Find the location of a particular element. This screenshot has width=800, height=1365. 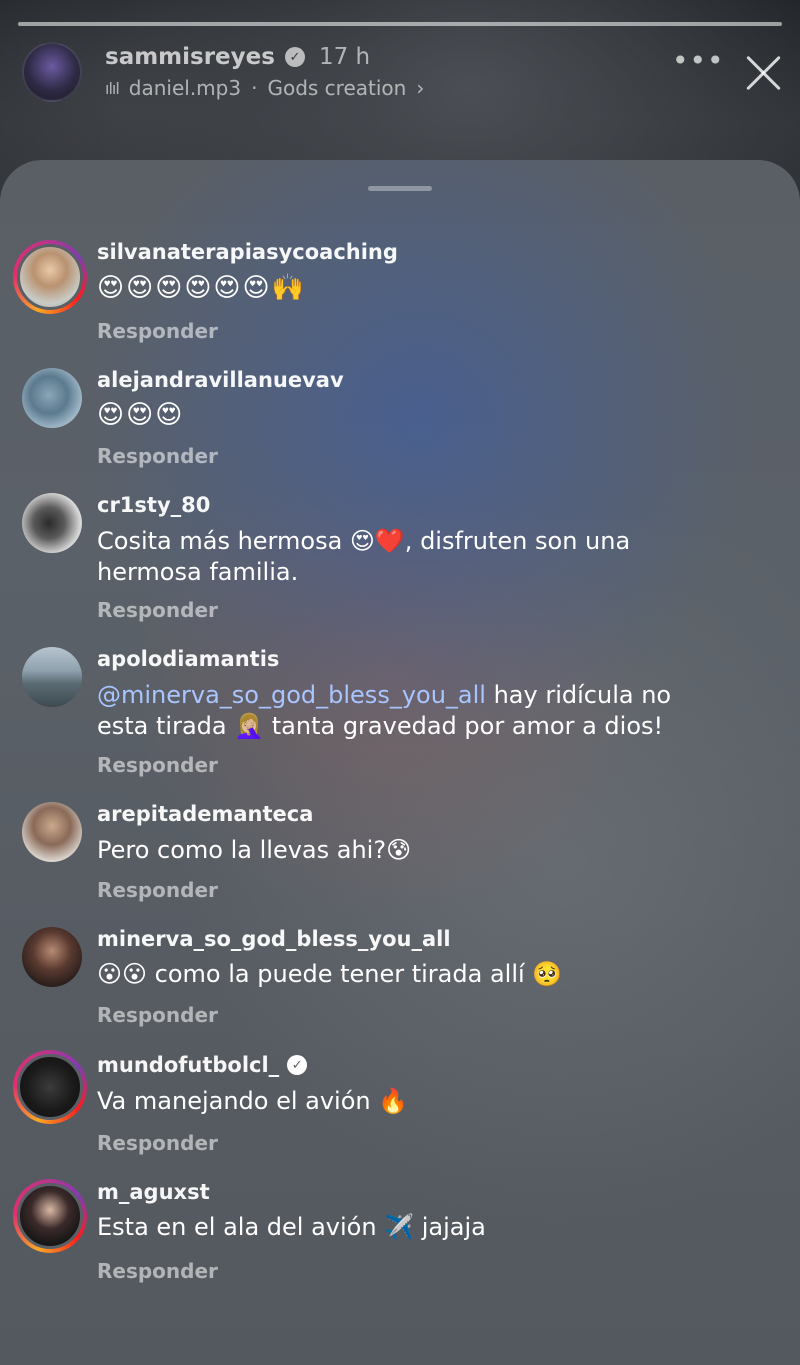

comment-username: silvanaterapiasycoaching is located at coordinates (247, 252).